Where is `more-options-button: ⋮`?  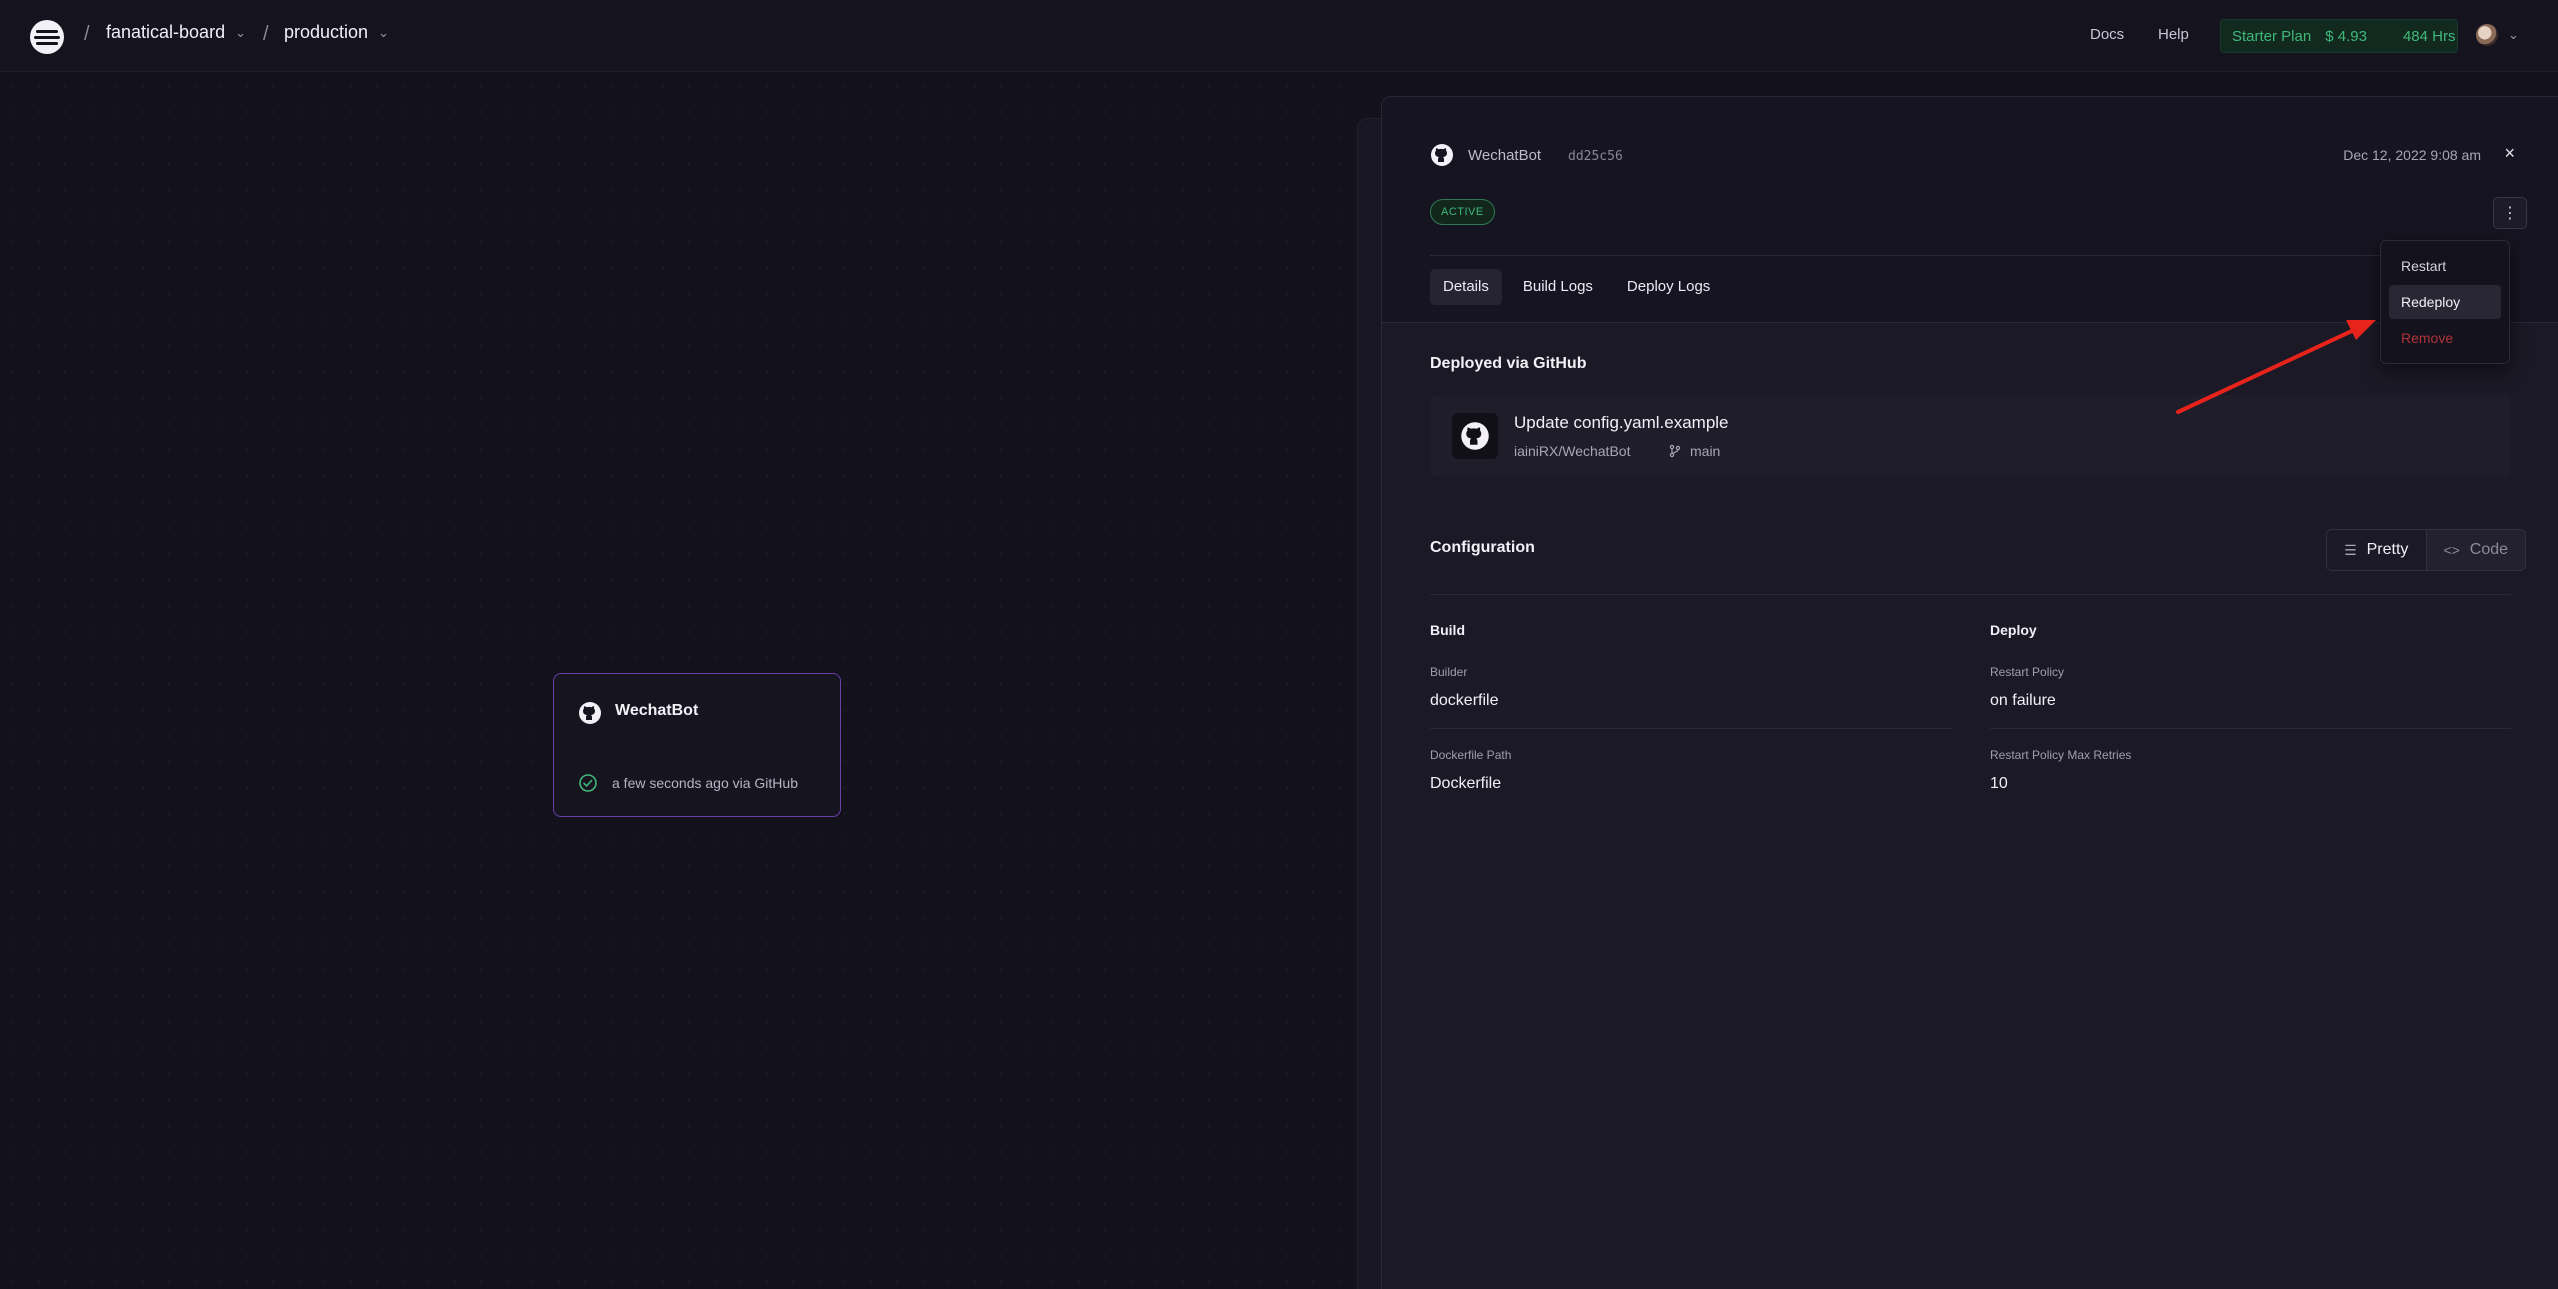 more-options-button: ⋮ is located at coordinates (2510, 213).